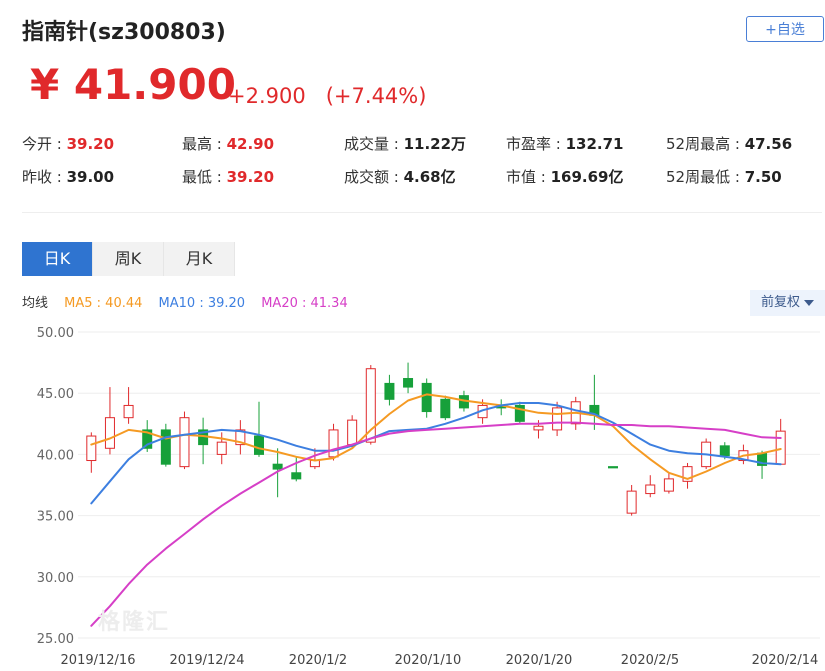 The height and width of the screenshot is (671, 825). I want to click on watermark-logo: 格隆汇, so click(134, 622).